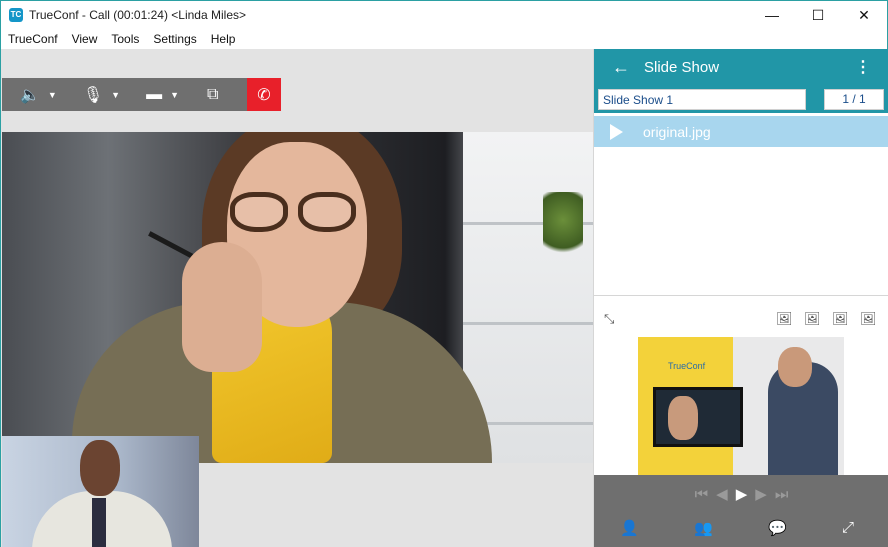  I want to click on maximize-button: ☐, so click(818, 15).